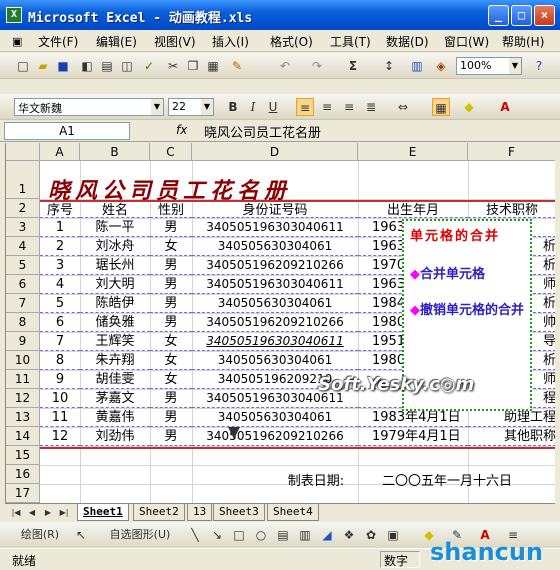 This screenshot has width=560, height=570. I want to click on format-painter-icon: ✎, so click(237, 66).